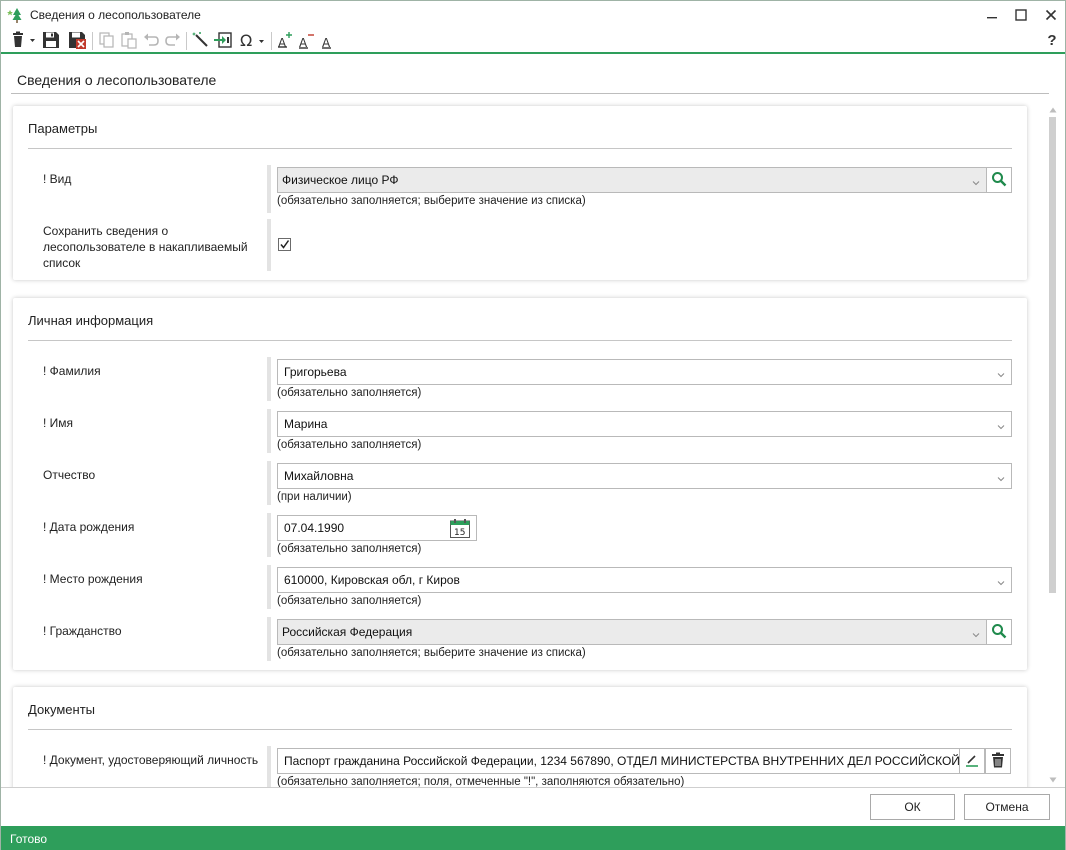 The width and height of the screenshot is (1066, 850). Describe the element at coordinates (29, 839) in the screenshot. I see `status-text: Готово` at that location.